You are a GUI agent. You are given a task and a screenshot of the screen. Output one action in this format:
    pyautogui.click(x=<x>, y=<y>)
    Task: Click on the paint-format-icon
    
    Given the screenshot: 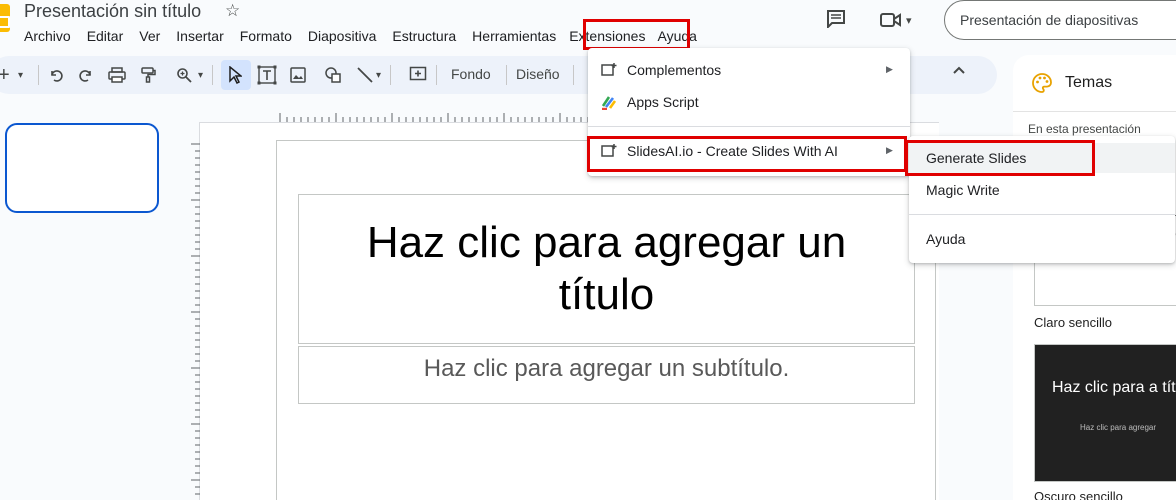 What is the action you would take?
    pyautogui.click(x=148, y=75)
    